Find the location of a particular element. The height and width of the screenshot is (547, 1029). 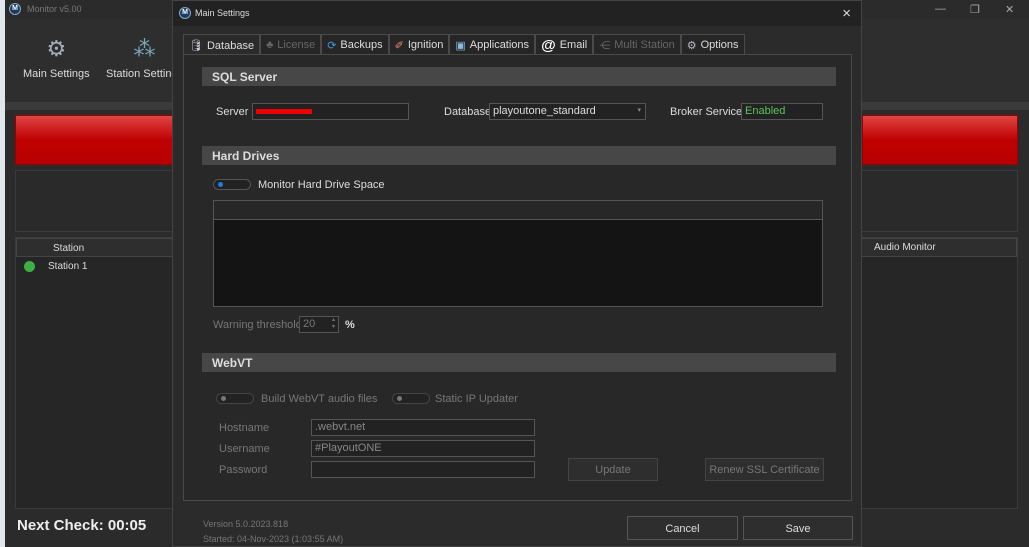

tab-options: ⚙ Options is located at coordinates (712, 44).